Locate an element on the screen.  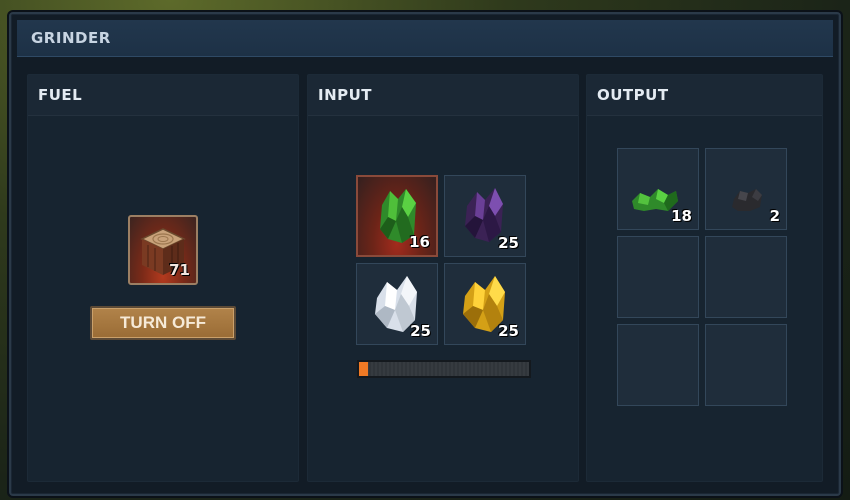
input-slot-4-count: 25 is located at coordinates (508, 331).